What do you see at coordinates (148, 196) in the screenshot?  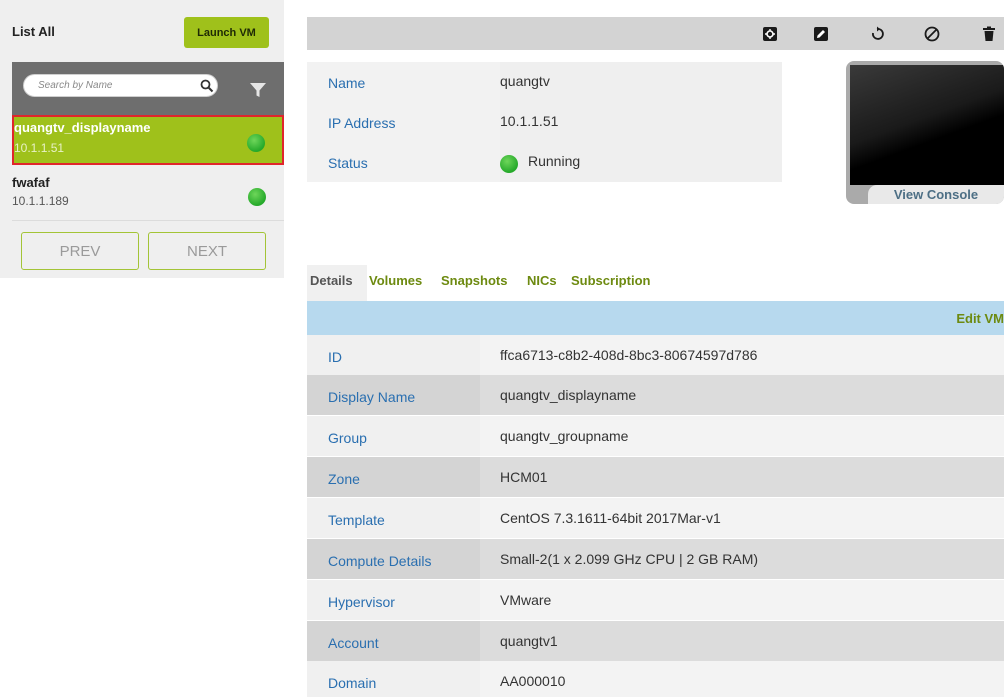 I see `vm-list-item: fwafaf 10.1.1.189` at bounding box center [148, 196].